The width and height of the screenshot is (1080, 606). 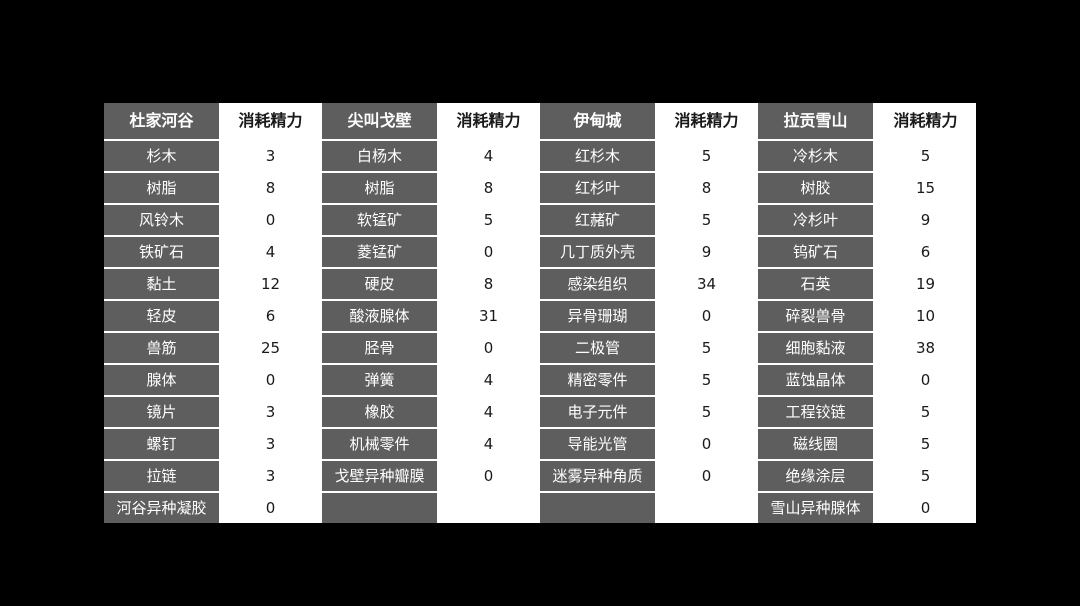 What do you see at coordinates (162, 413) in the screenshot?
I see `cell-item-name-col1: 镜片` at bounding box center [162, 413].